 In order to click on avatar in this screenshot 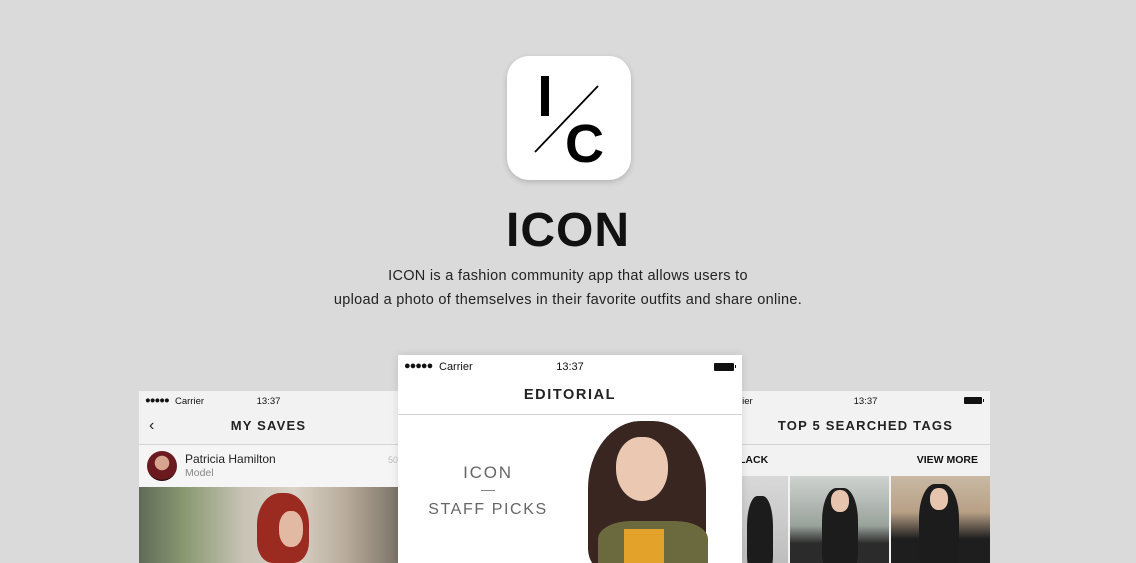, I will do `click(162, 466)`.